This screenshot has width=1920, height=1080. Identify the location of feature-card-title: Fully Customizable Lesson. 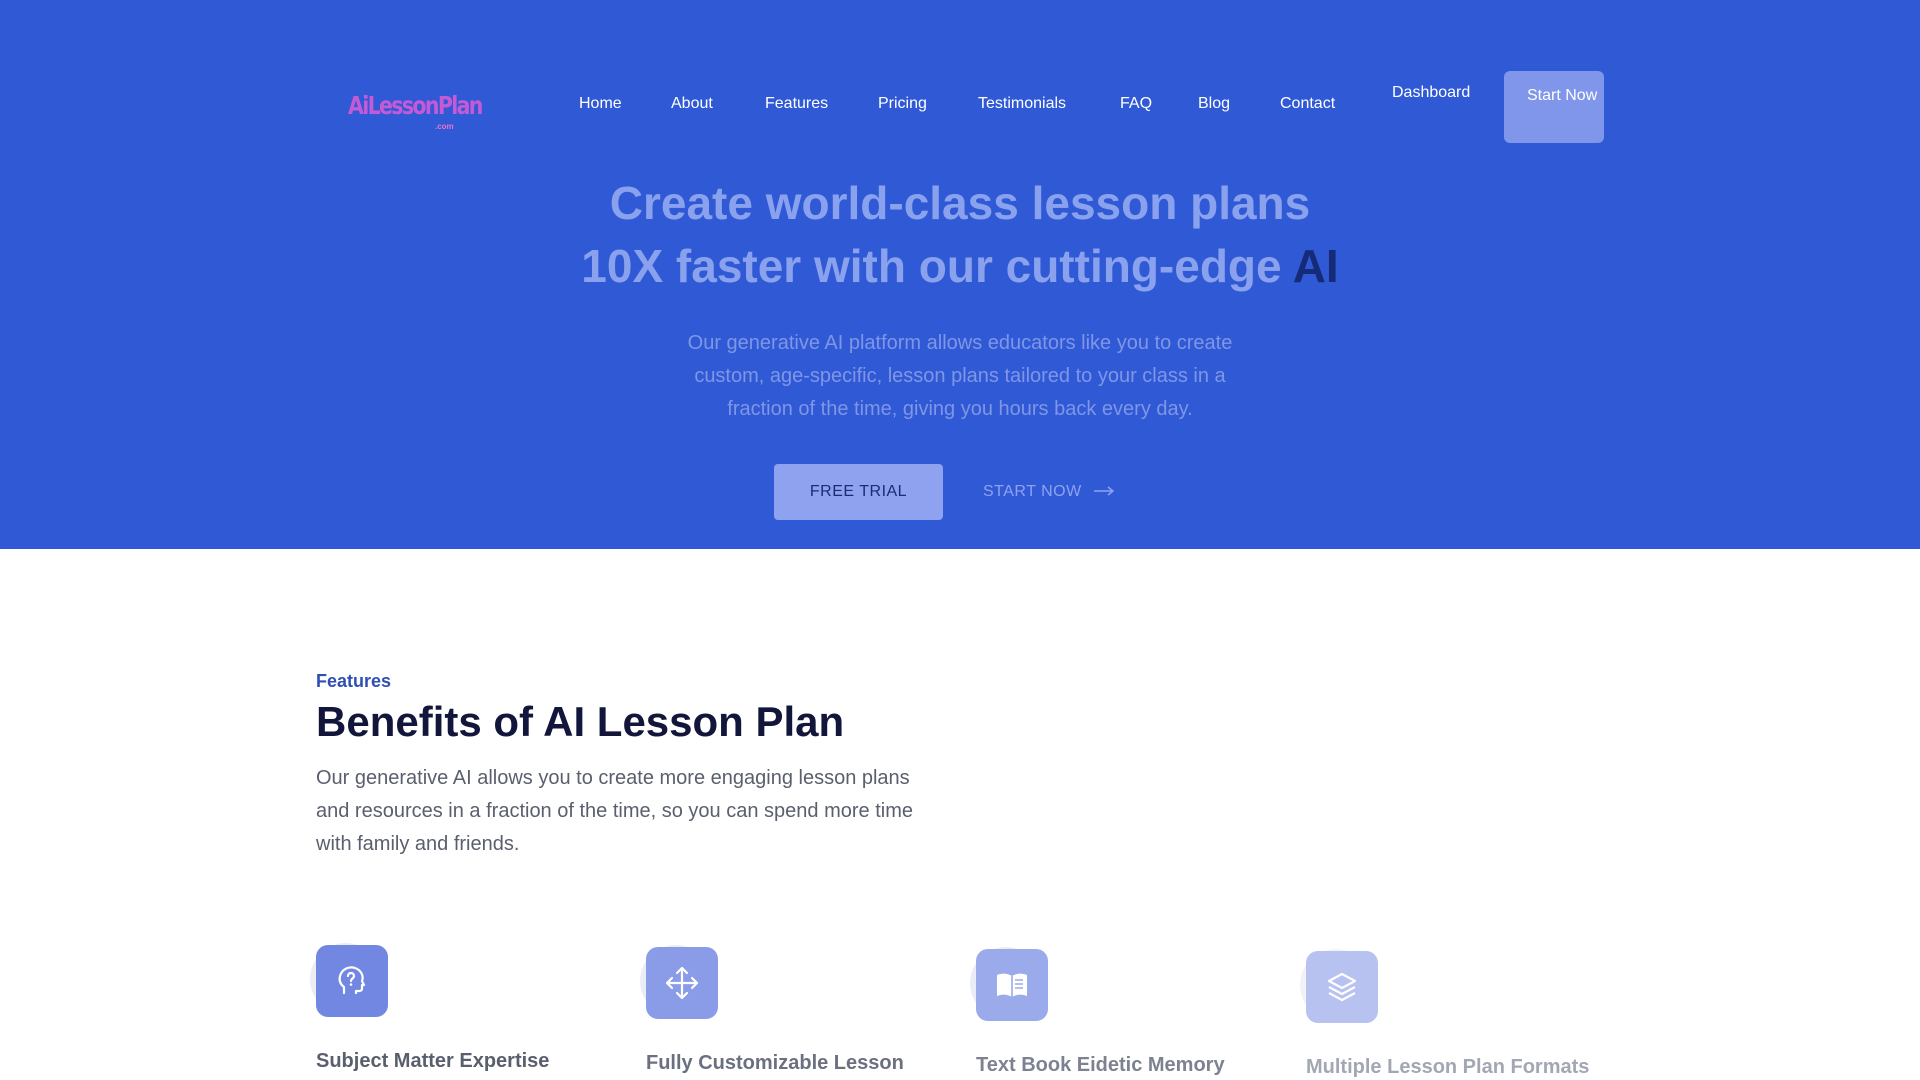
(775, 1063).